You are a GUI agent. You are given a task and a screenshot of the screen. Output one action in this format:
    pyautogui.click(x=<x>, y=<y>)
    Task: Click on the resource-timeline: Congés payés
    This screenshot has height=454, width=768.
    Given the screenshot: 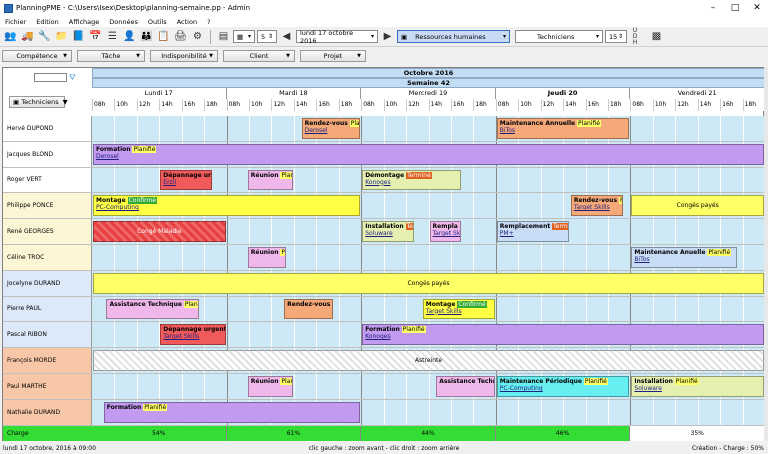 What is the action you would take?
    pyautogui.click(x=428, y=283)
    